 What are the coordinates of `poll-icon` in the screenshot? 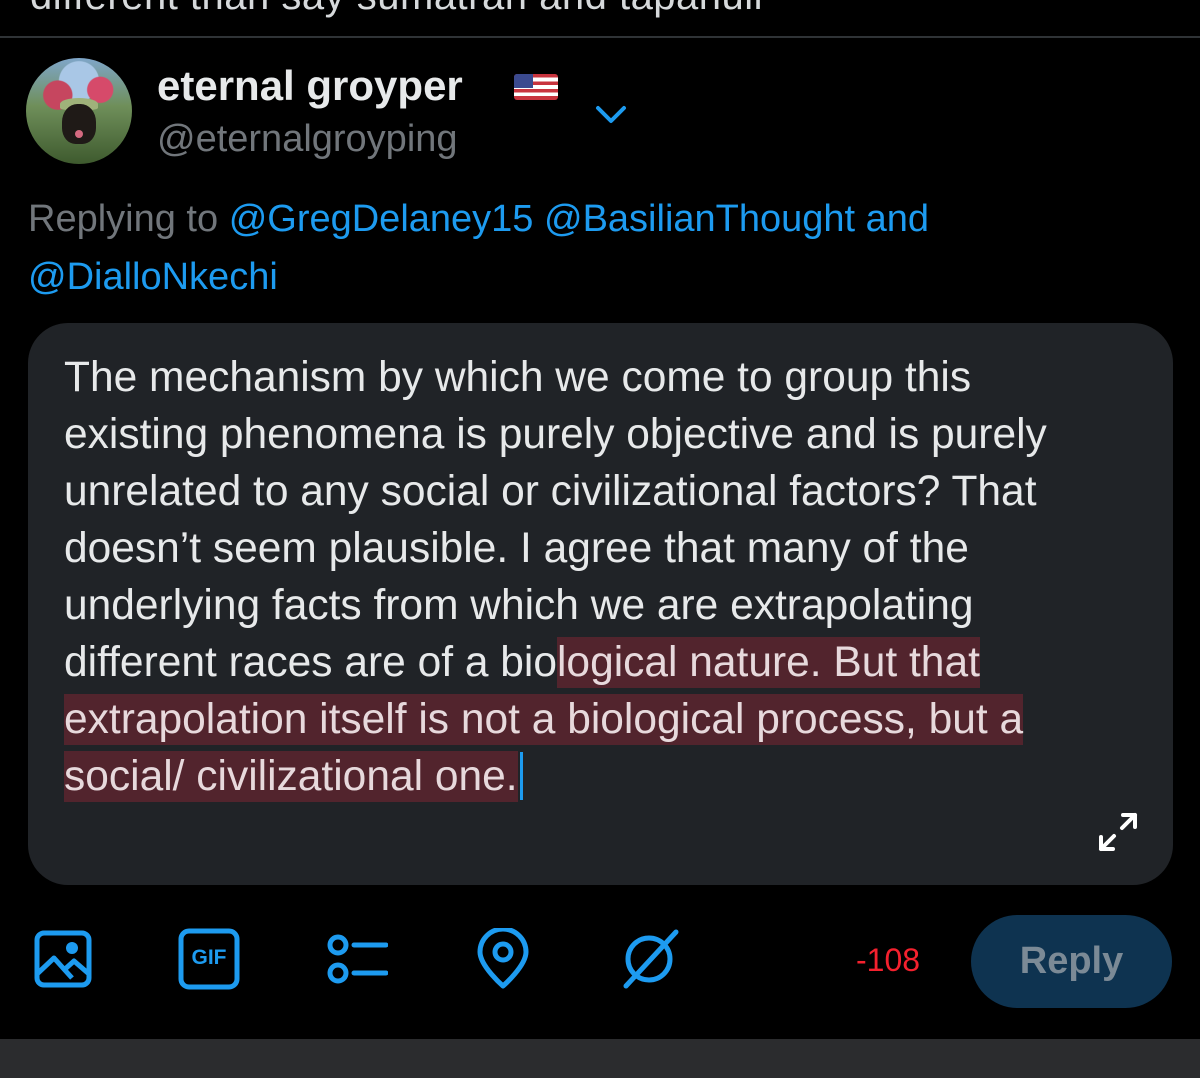 It's located at (357, 959).